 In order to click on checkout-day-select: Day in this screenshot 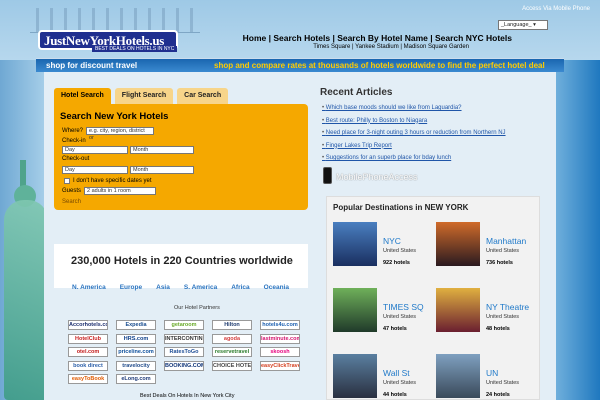, I will do `click(95, 170)`.